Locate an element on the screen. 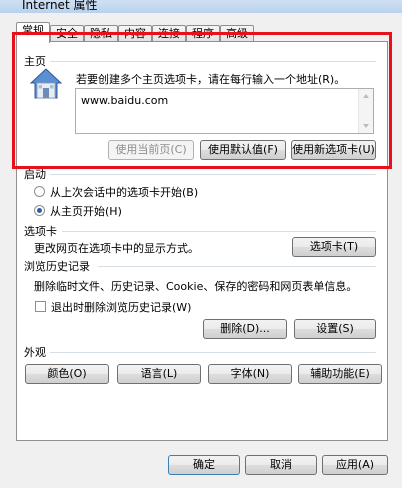 The image size is (402, 488). homepage-section-divider is located at coordinates (213, 61).